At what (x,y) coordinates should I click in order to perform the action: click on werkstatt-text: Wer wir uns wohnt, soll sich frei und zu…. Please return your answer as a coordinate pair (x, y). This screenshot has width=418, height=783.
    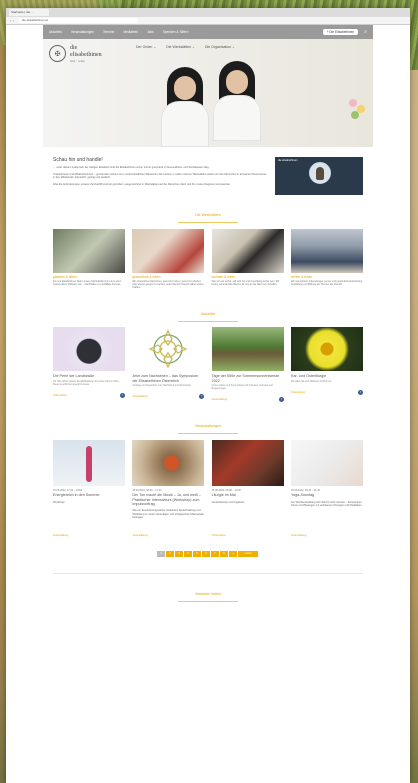
    Looking at the image, I should click on (245, 283).